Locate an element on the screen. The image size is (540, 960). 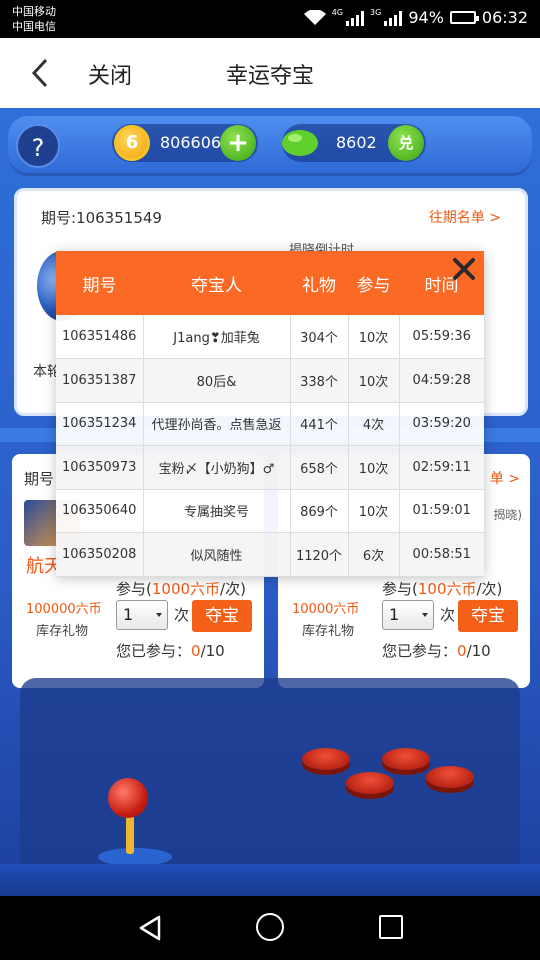
battery-icon is located at coordinates (464, 17).